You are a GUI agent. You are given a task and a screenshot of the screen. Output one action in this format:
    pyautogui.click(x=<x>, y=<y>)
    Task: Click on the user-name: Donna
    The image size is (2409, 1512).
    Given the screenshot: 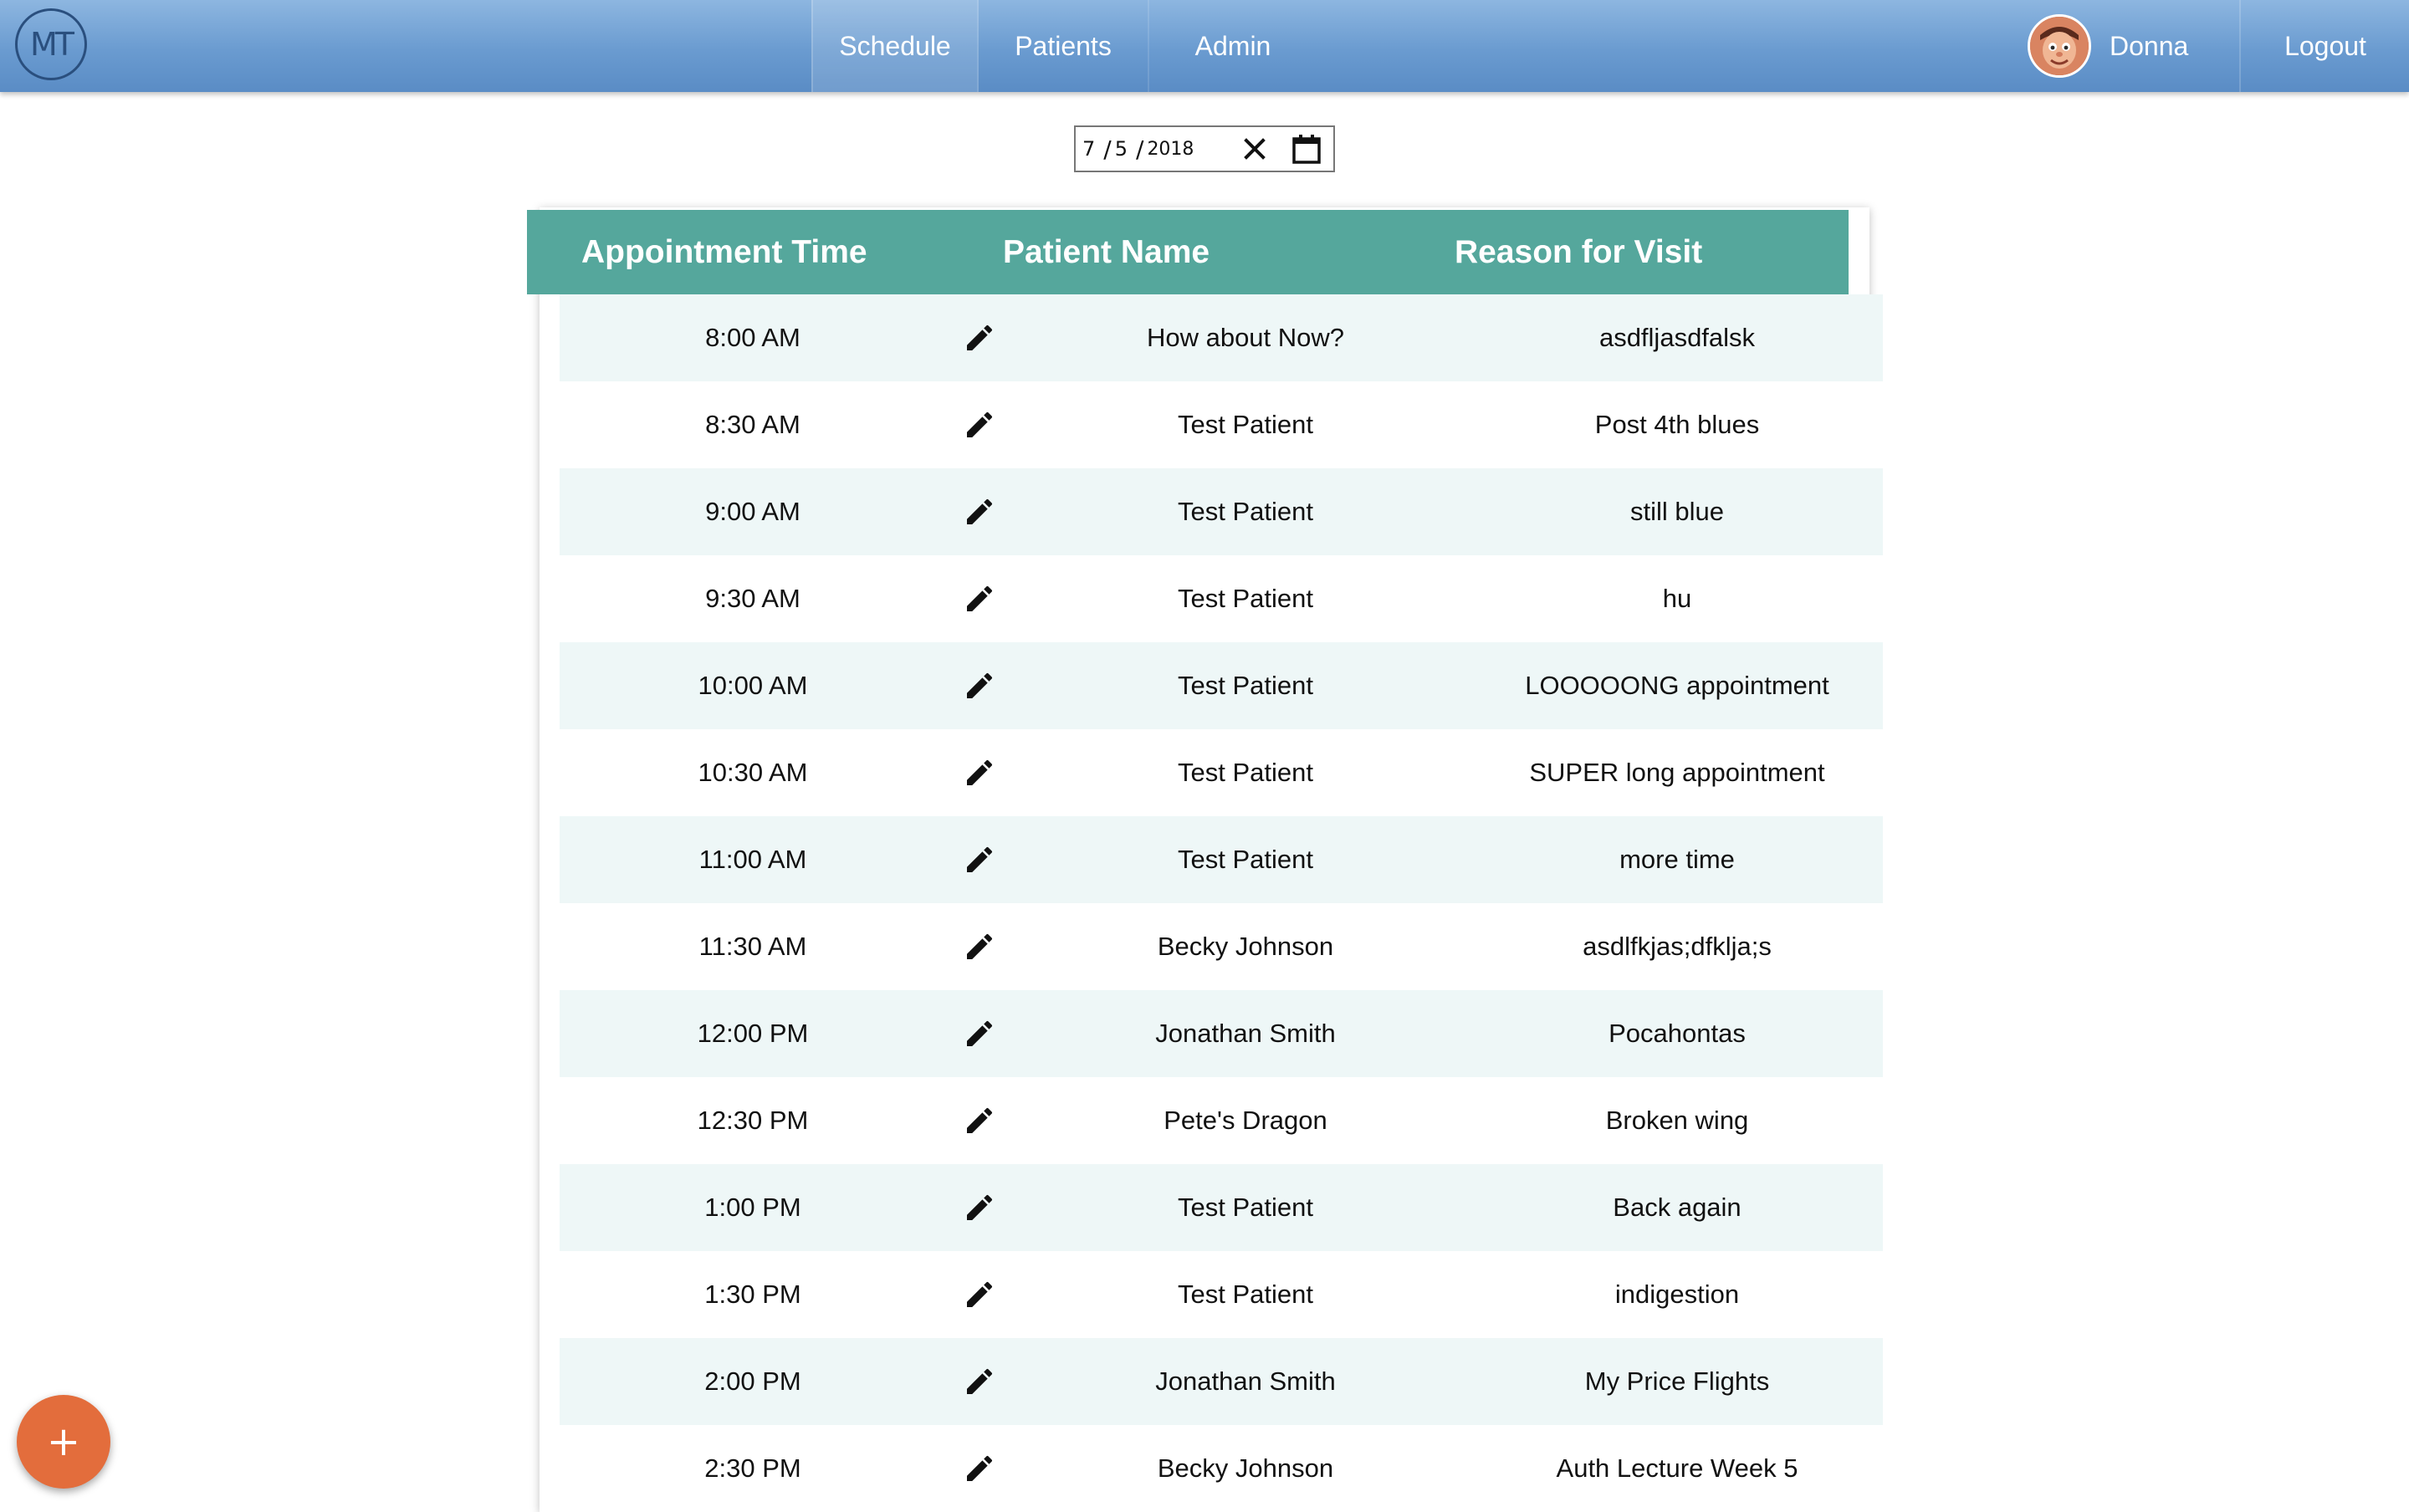 What is the action you would take?
    pyautogui.click(x=2149, y=46)
    